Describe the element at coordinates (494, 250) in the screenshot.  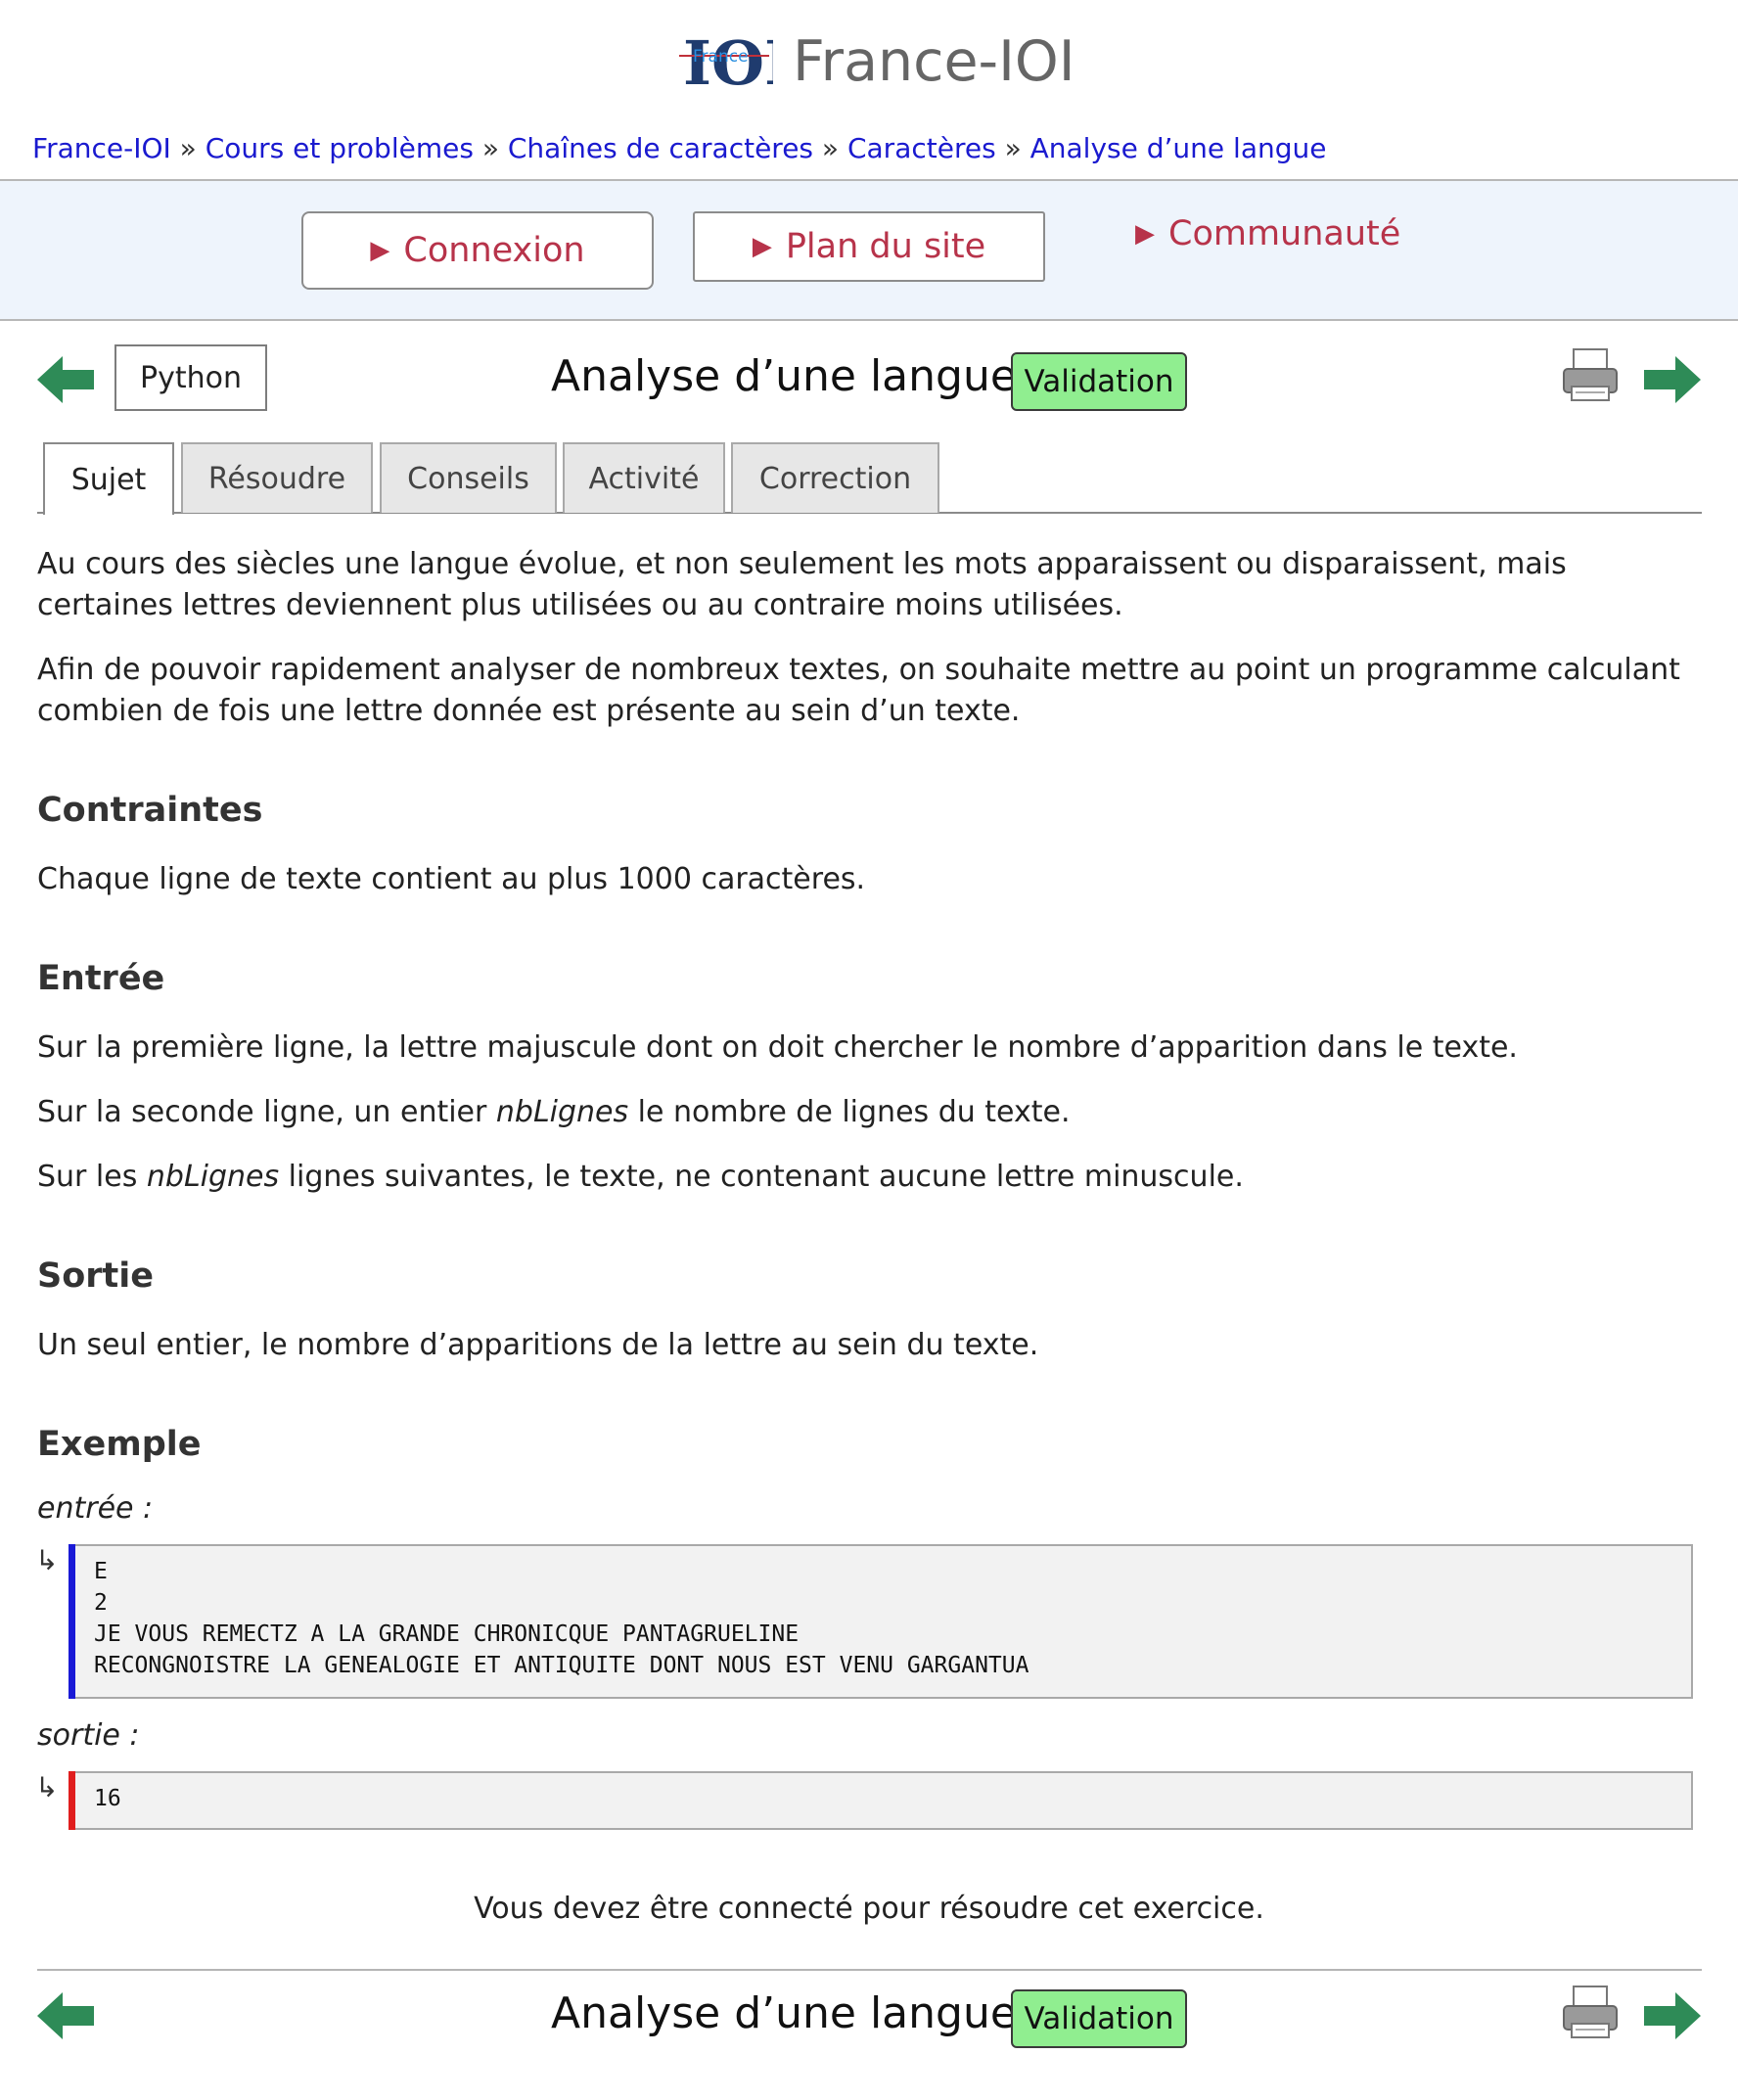
I see `connexion-label: Connexion` at that location.